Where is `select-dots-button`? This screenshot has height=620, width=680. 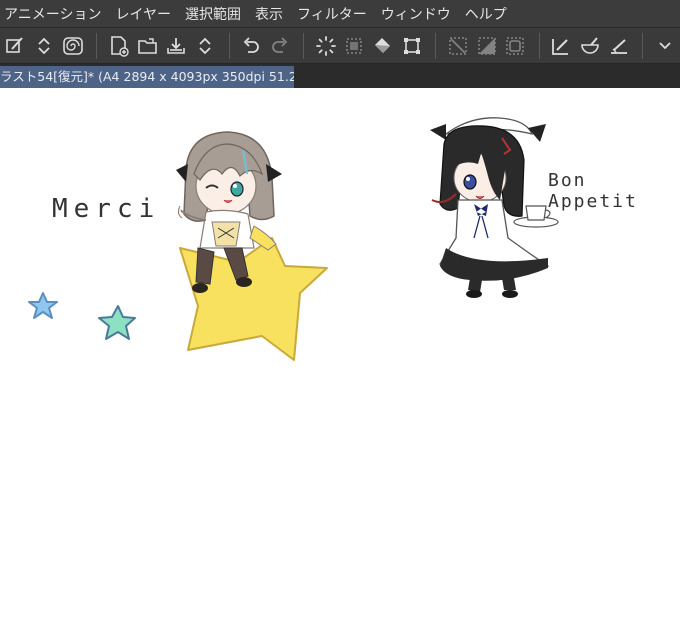
select-dots-button is located at coordinates (354, 46).